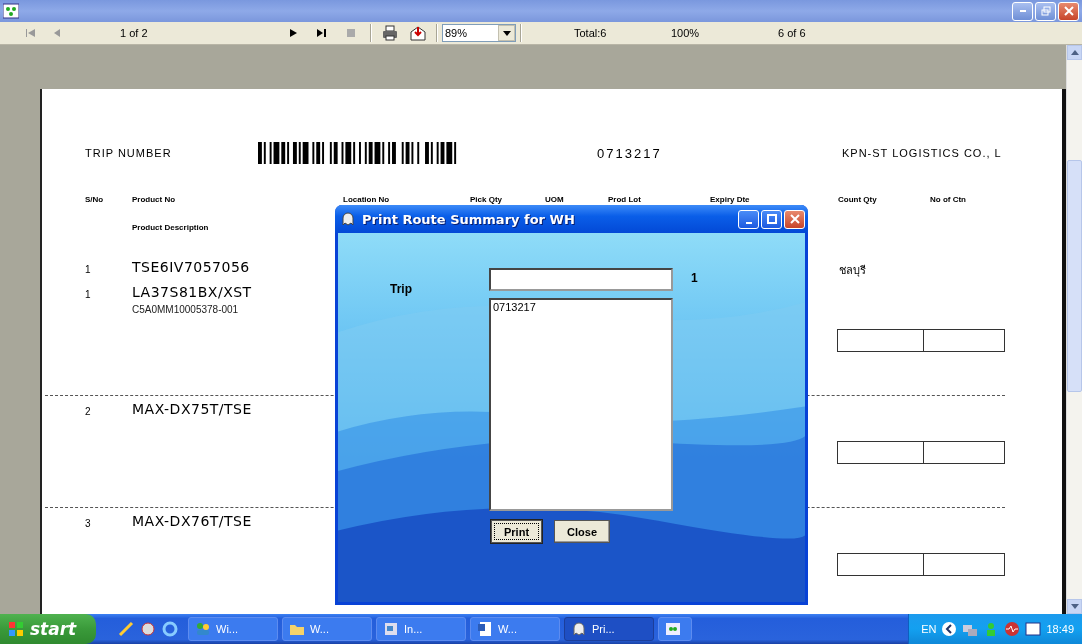 The image size is (1082, 644). What do you see at coordinates (351, 33) in the screenshot?
I see `stop-icon` at bounding box center [351, 33].